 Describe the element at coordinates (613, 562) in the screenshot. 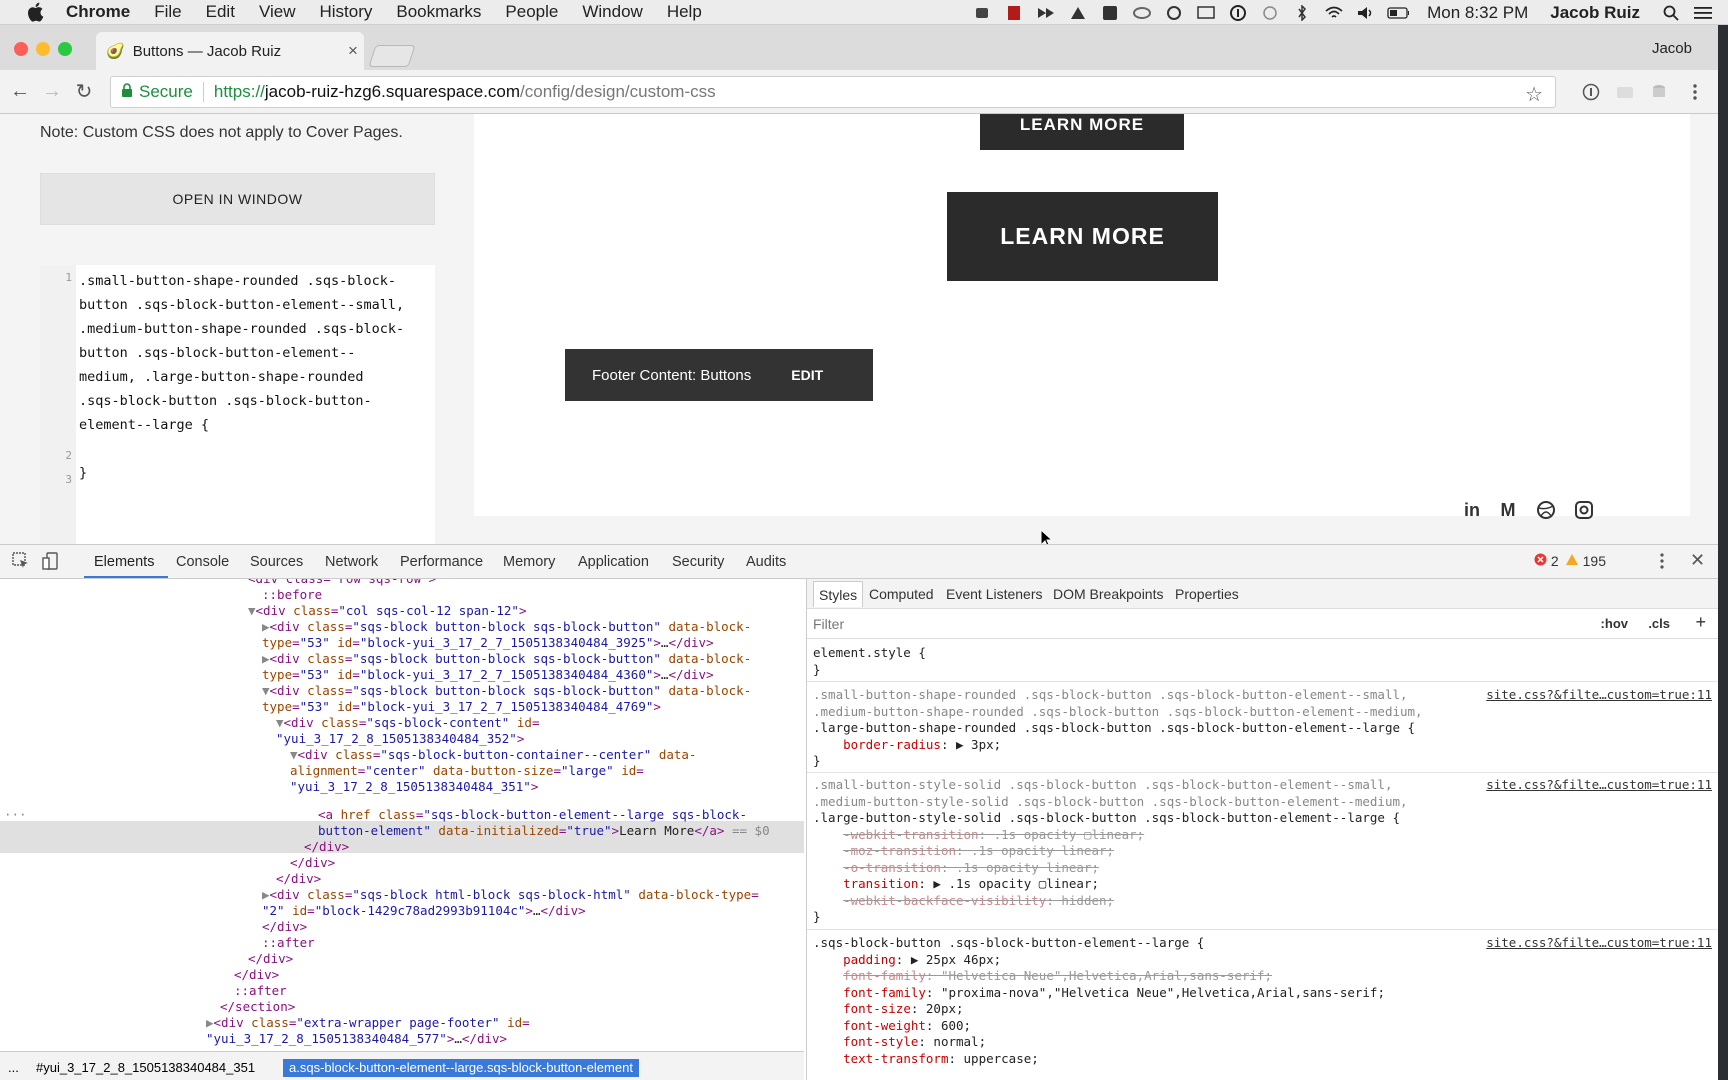

I see `tab-application: Application` at that location.